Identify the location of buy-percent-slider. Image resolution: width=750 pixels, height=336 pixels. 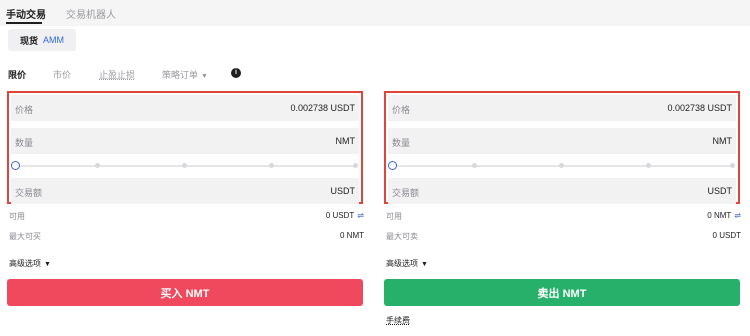
(185, 166).